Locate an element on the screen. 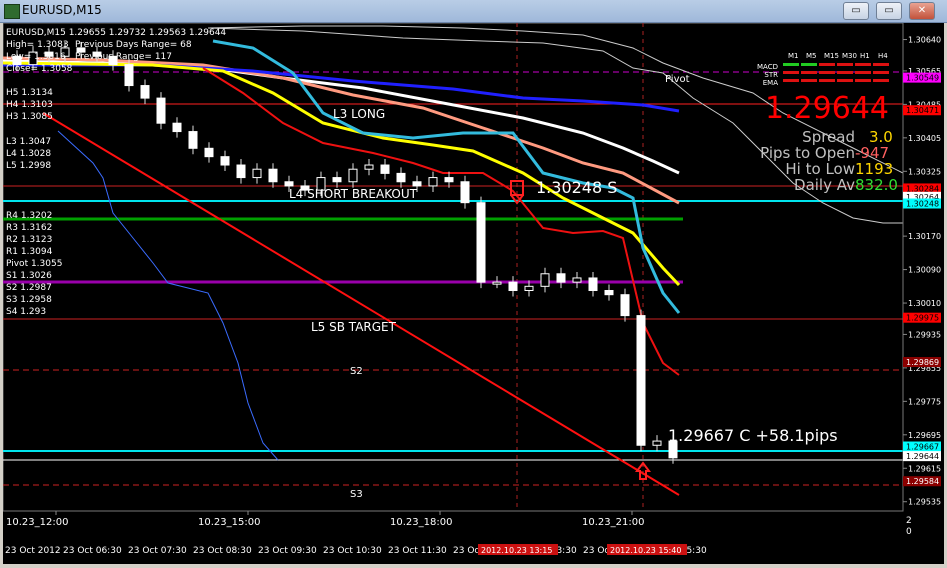 The height and width of the screenshot is (568, 947). level-label: R4 1.3202 is located at coordinates (29, 216).